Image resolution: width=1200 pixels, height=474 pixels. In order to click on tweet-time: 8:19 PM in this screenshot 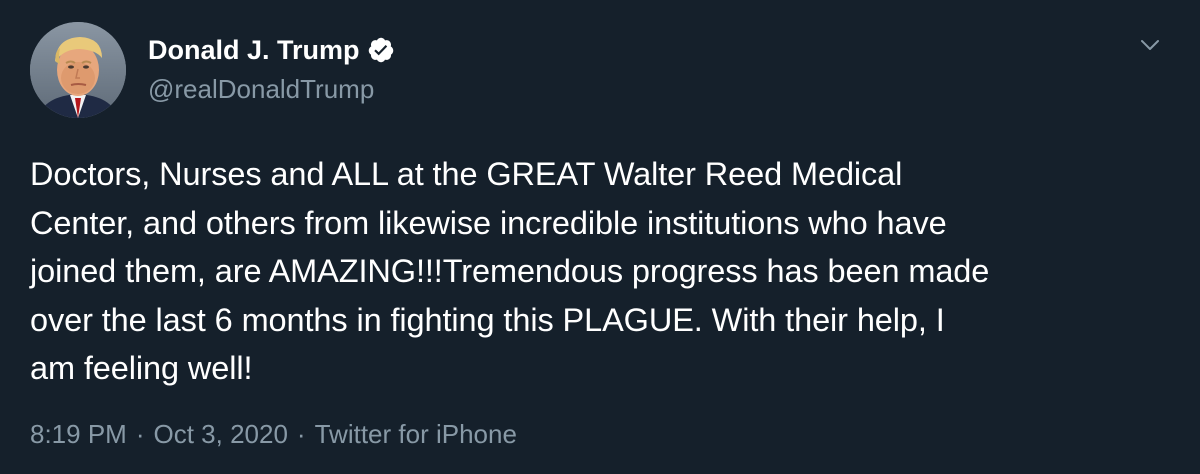, I will do `click(78, 434)`.